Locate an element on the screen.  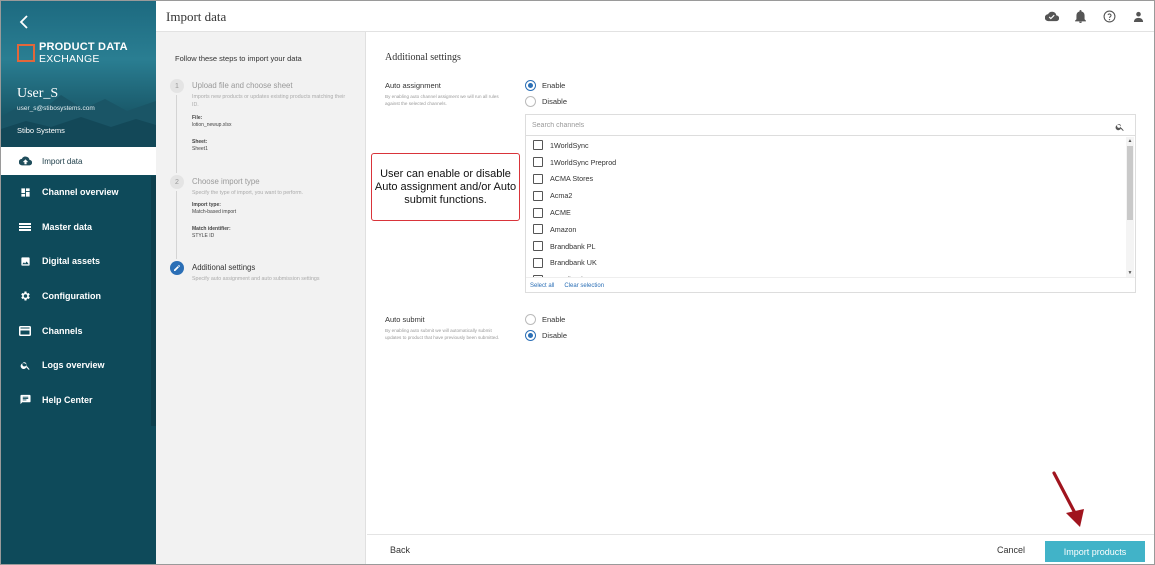
auto-assignment-disable-radio: Disable is located at coordinates (546, 101).